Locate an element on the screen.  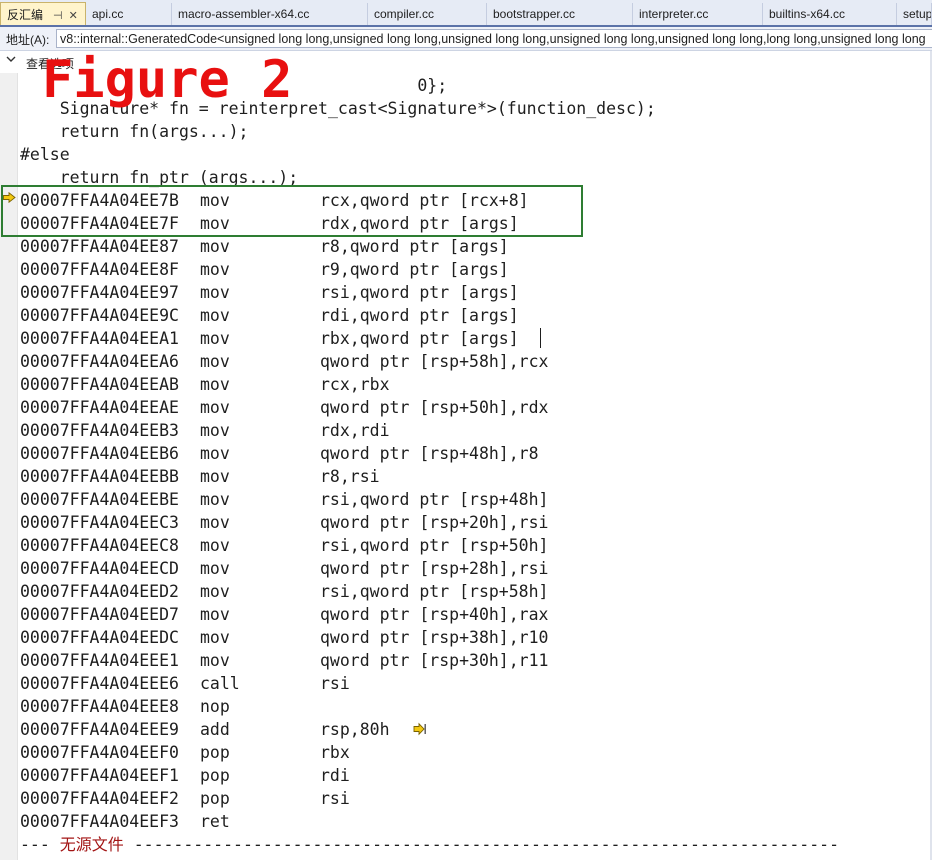
tab-label: bootstrapper.cc is located at coordinates (534, 14).